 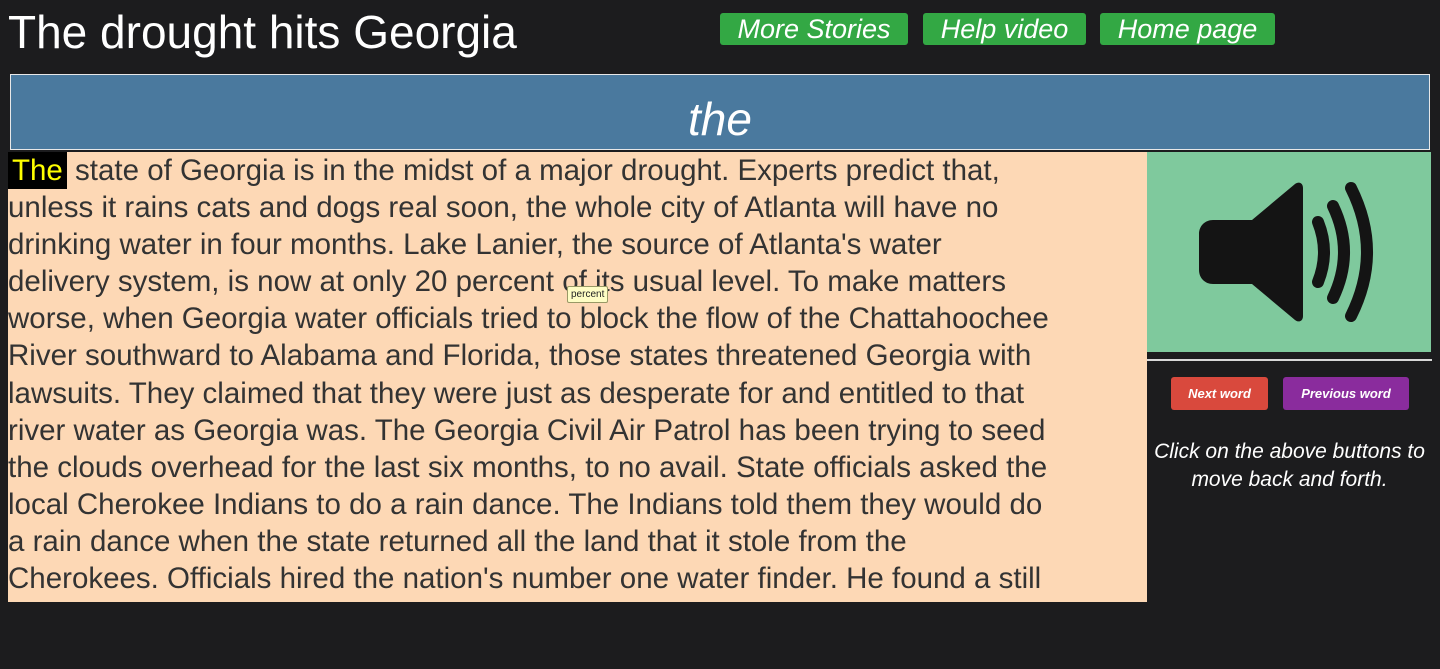 What do you see at coordinates (1289, 360) in the screenshot?
I see `side-divider` at bounding box center [1289, 360].